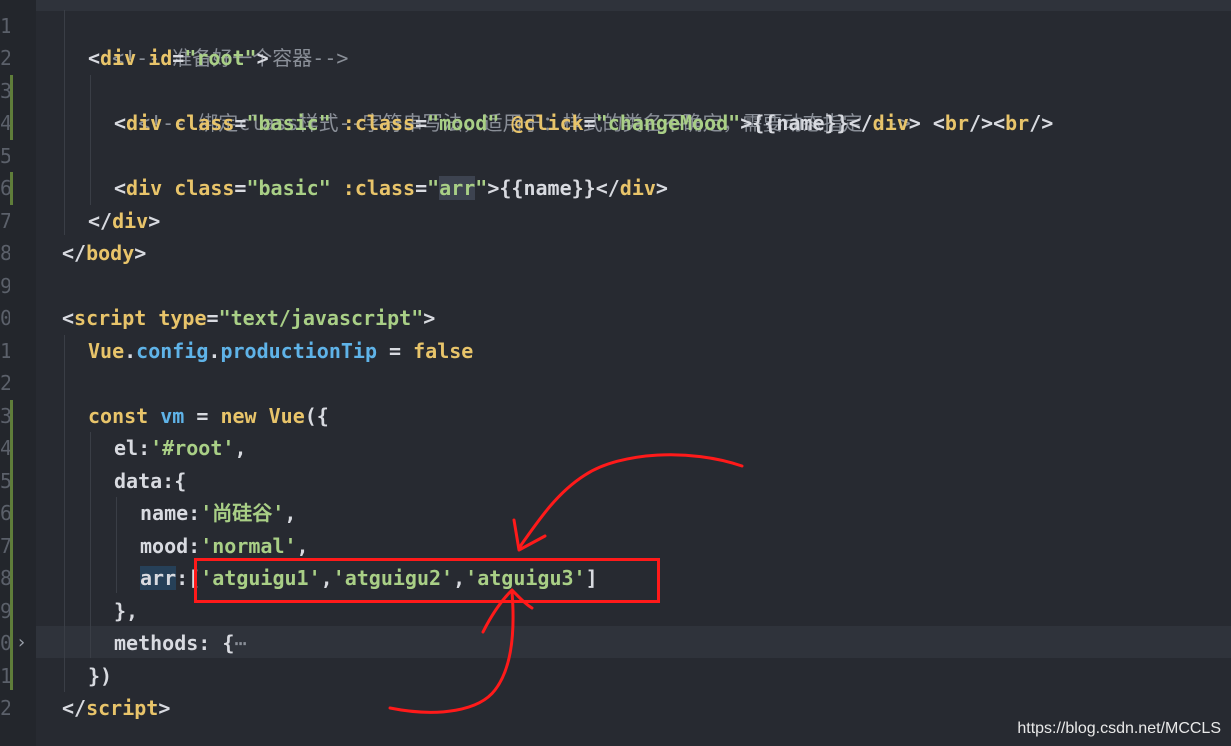 This screenshot has width=1231, height=746. What do you see at coordinates (566, 583) in the screenshot?
I see `annotation-arrows` at bounding box center [566, 583].